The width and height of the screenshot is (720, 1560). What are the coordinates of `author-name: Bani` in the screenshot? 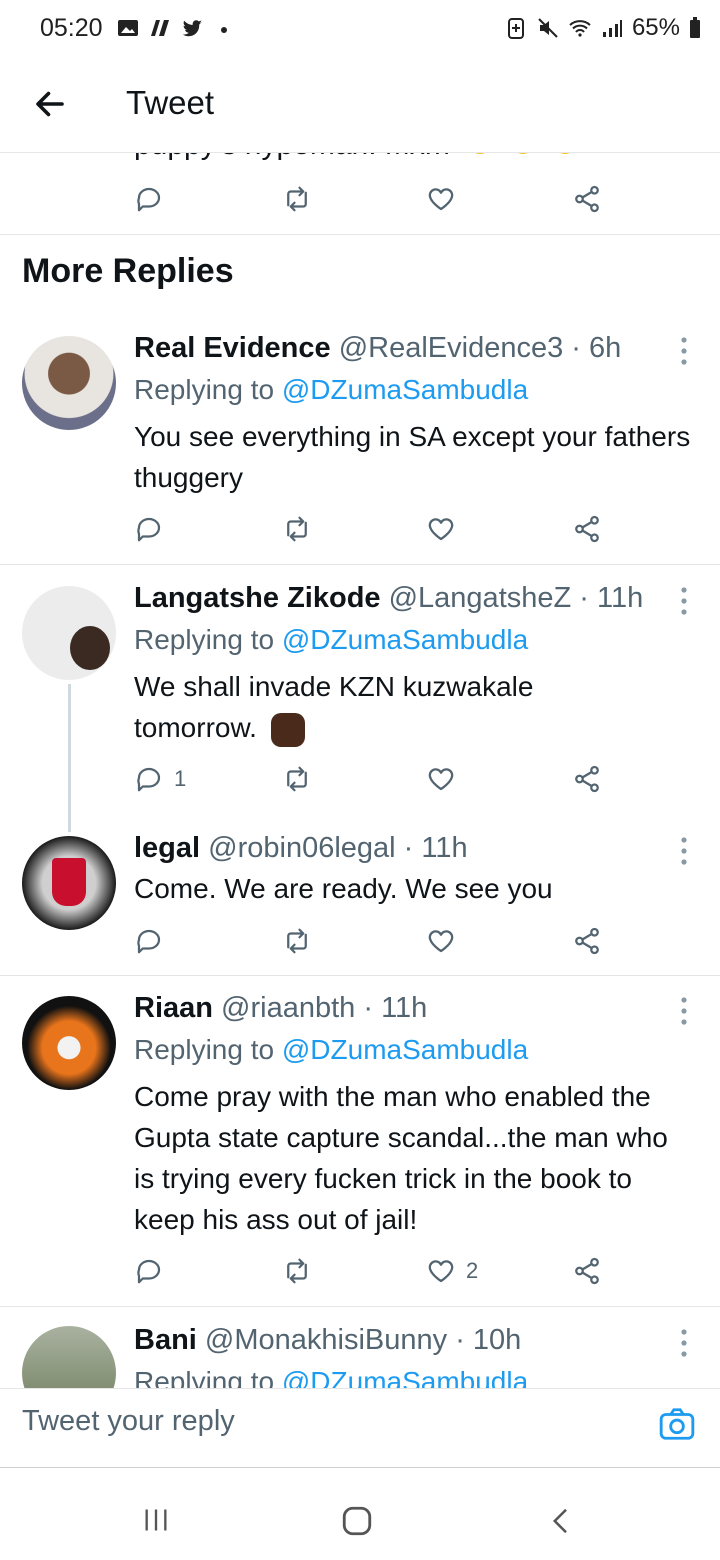 It's located at (165, 1340).